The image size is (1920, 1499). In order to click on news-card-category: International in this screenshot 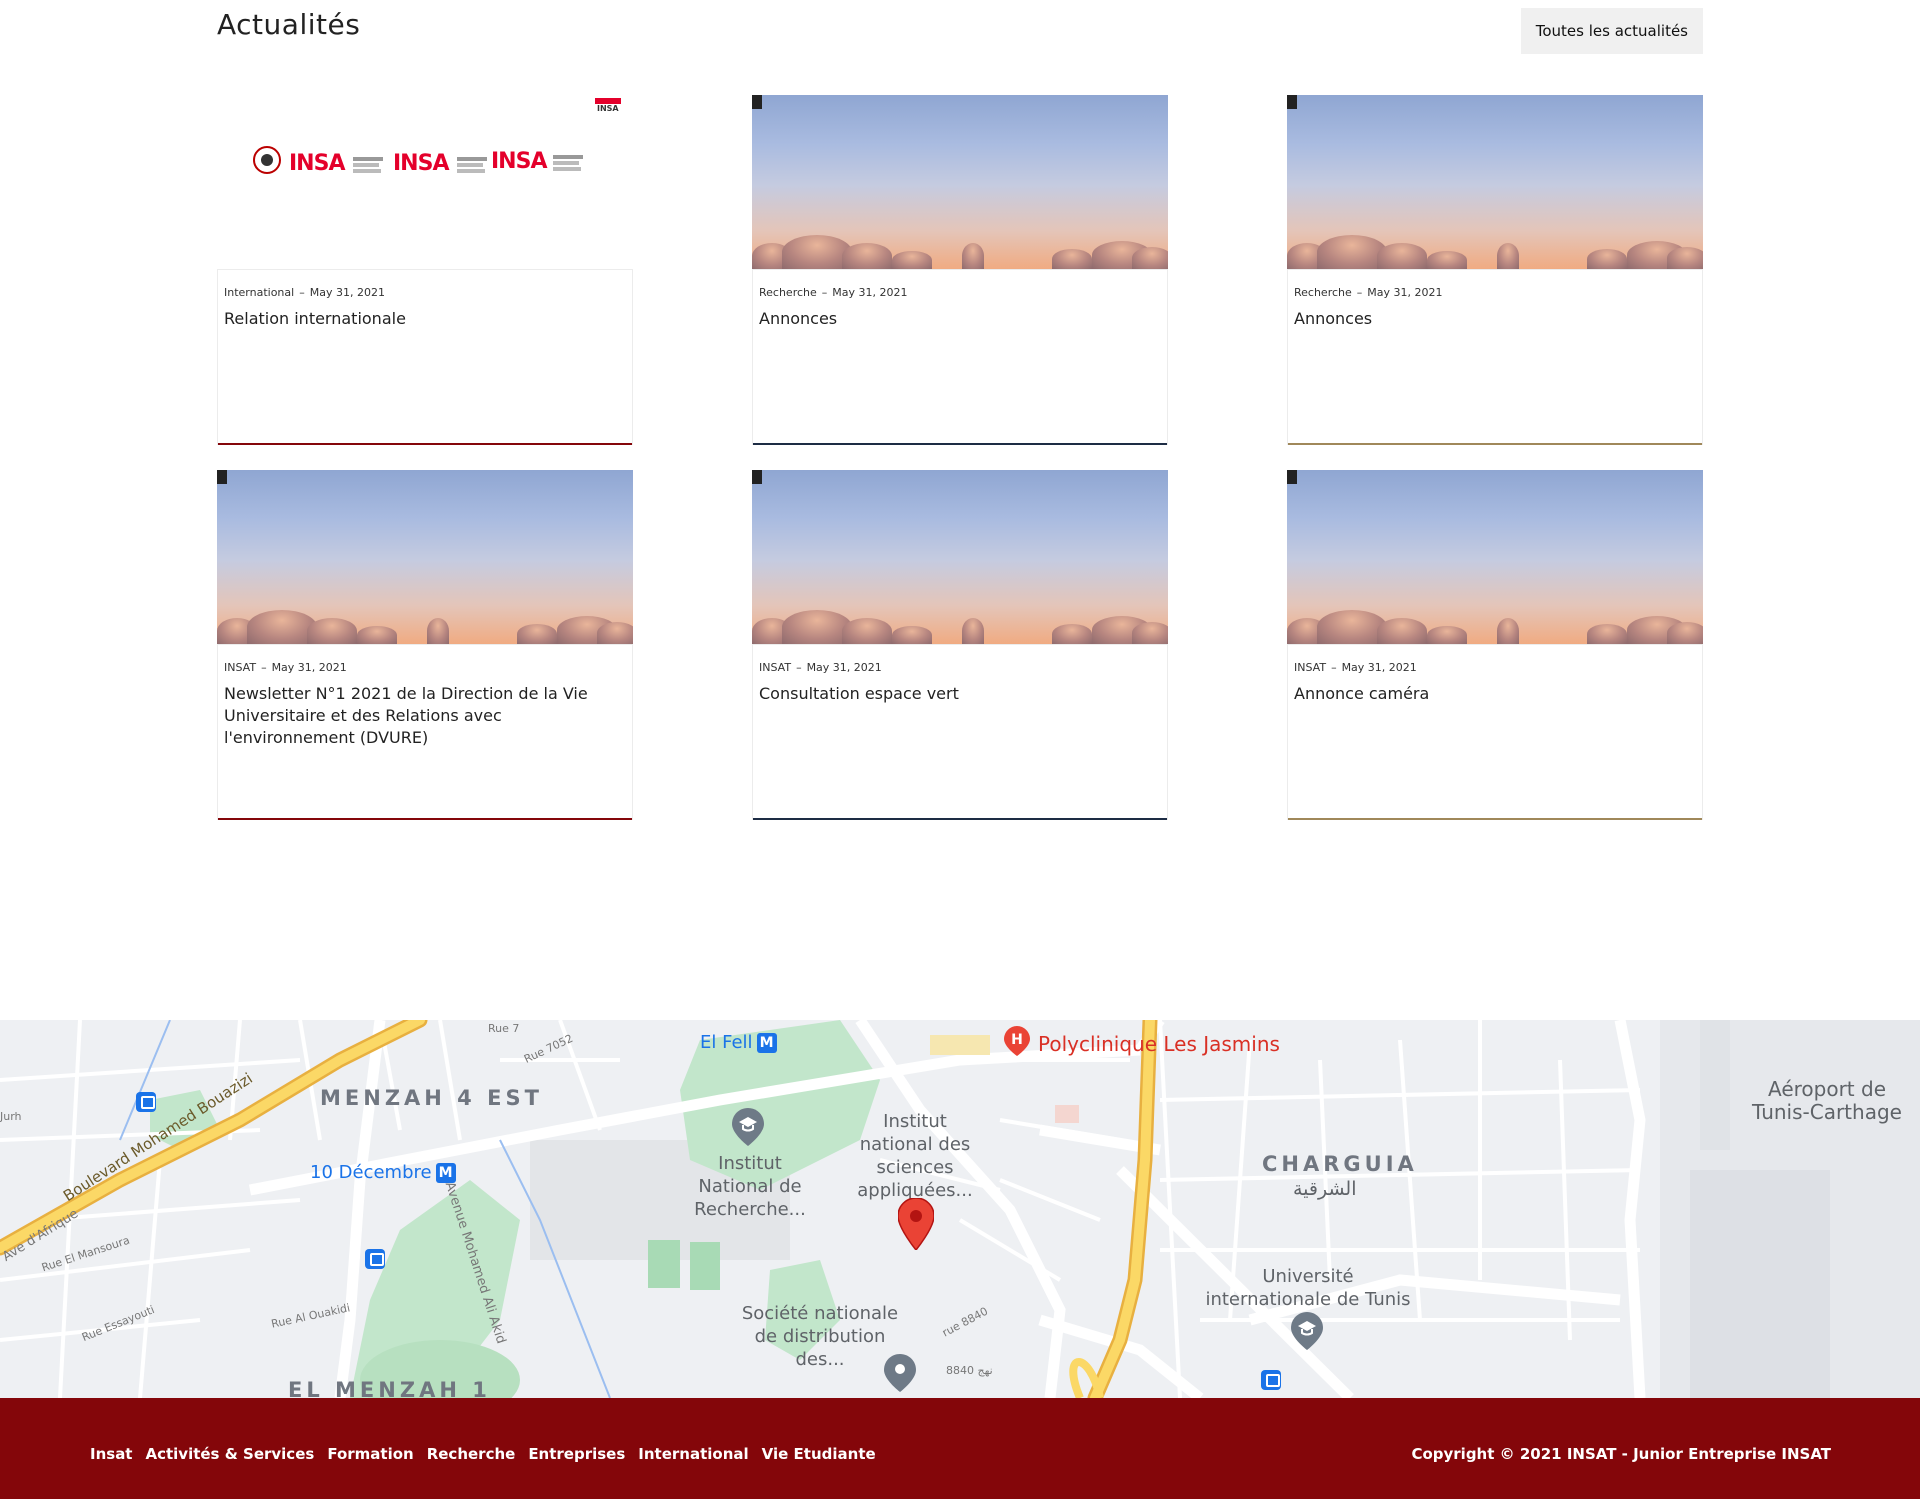, I will do `click(259, 292)`.